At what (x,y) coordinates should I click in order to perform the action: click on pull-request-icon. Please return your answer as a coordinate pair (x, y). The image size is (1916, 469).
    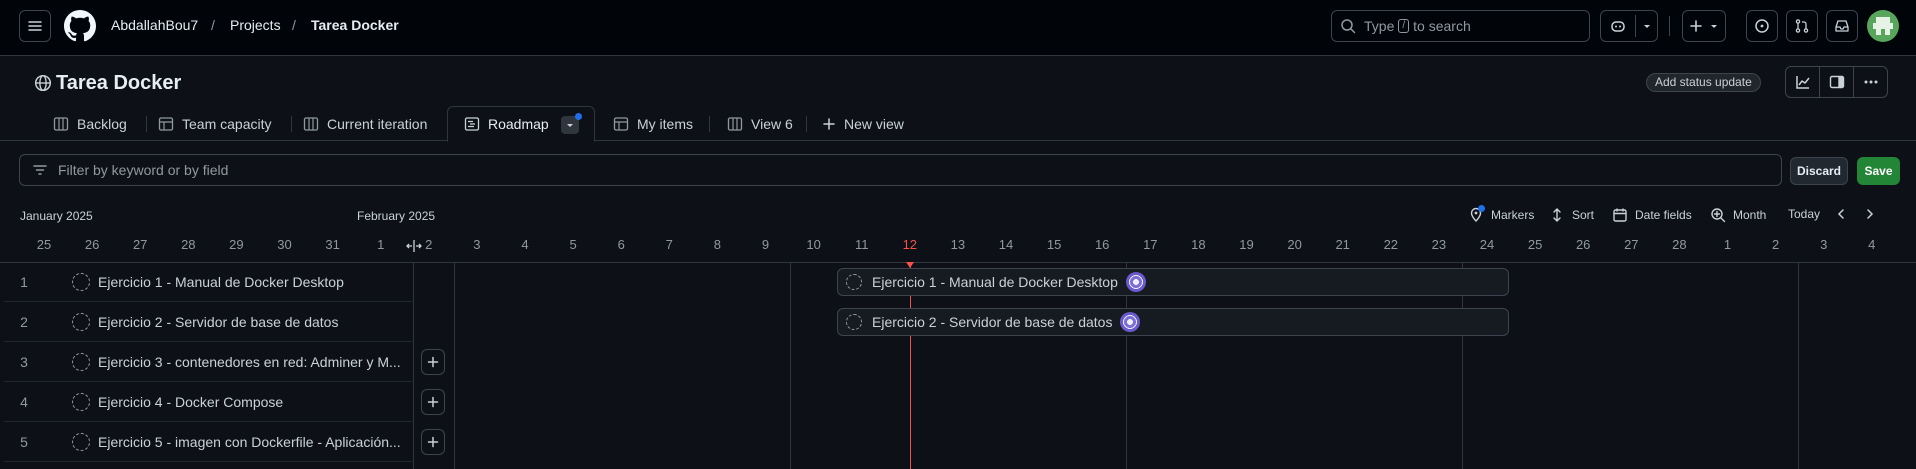
    Looking at the image, I should click on (1802, 26).